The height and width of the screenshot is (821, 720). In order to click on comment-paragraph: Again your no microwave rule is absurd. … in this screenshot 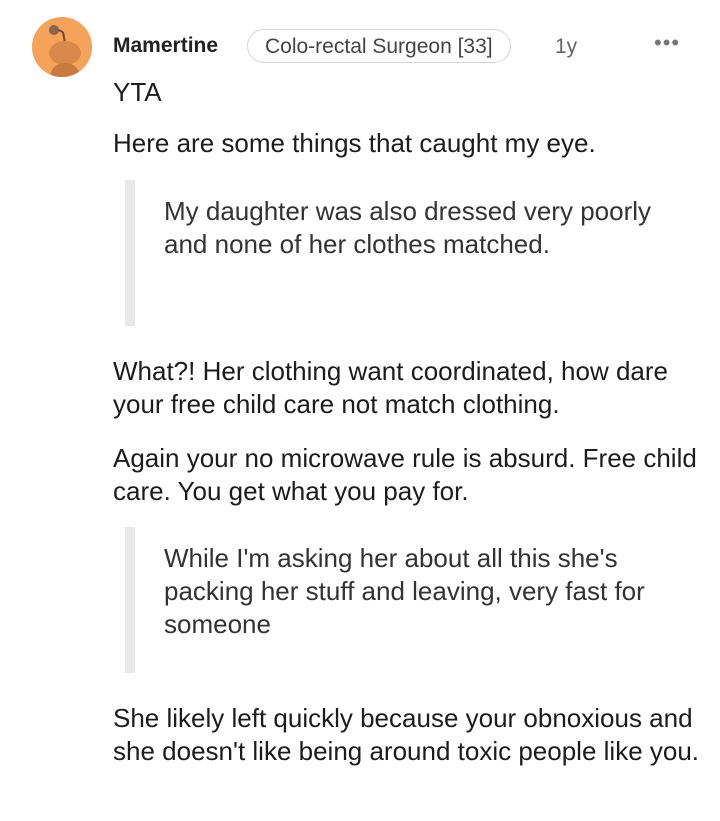, I will do `click(405, 474)`.